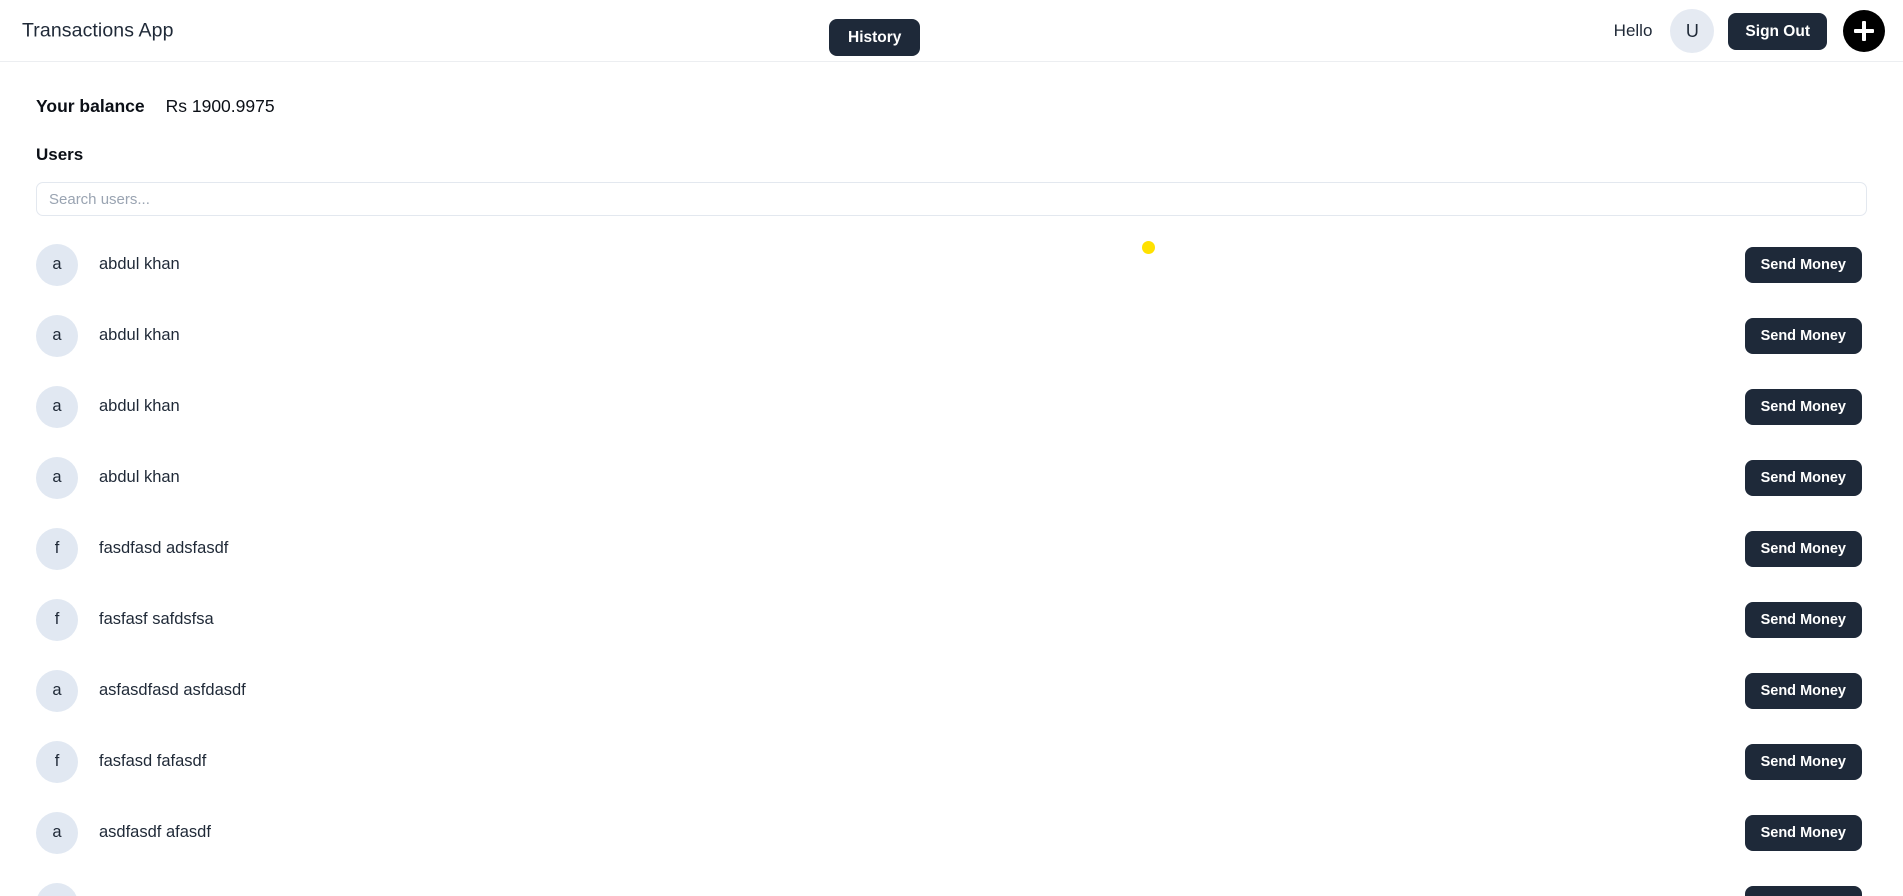 The image size is (1903, 896). I want to click on user-name: asfasdfasd asfdasdf, so click(172, 690).